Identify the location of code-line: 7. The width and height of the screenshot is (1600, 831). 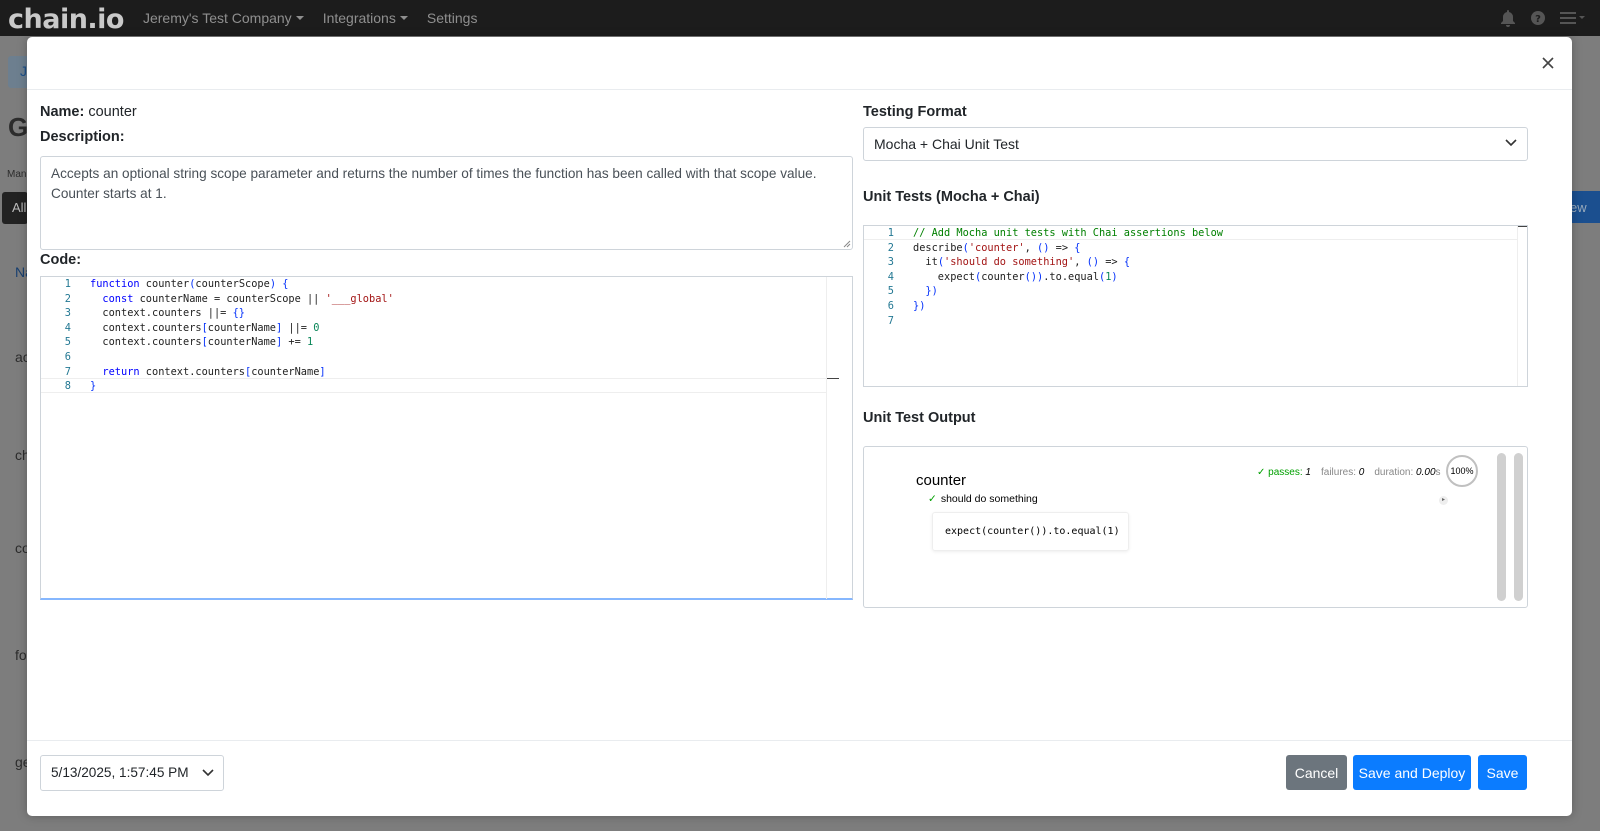
(1195, 321).